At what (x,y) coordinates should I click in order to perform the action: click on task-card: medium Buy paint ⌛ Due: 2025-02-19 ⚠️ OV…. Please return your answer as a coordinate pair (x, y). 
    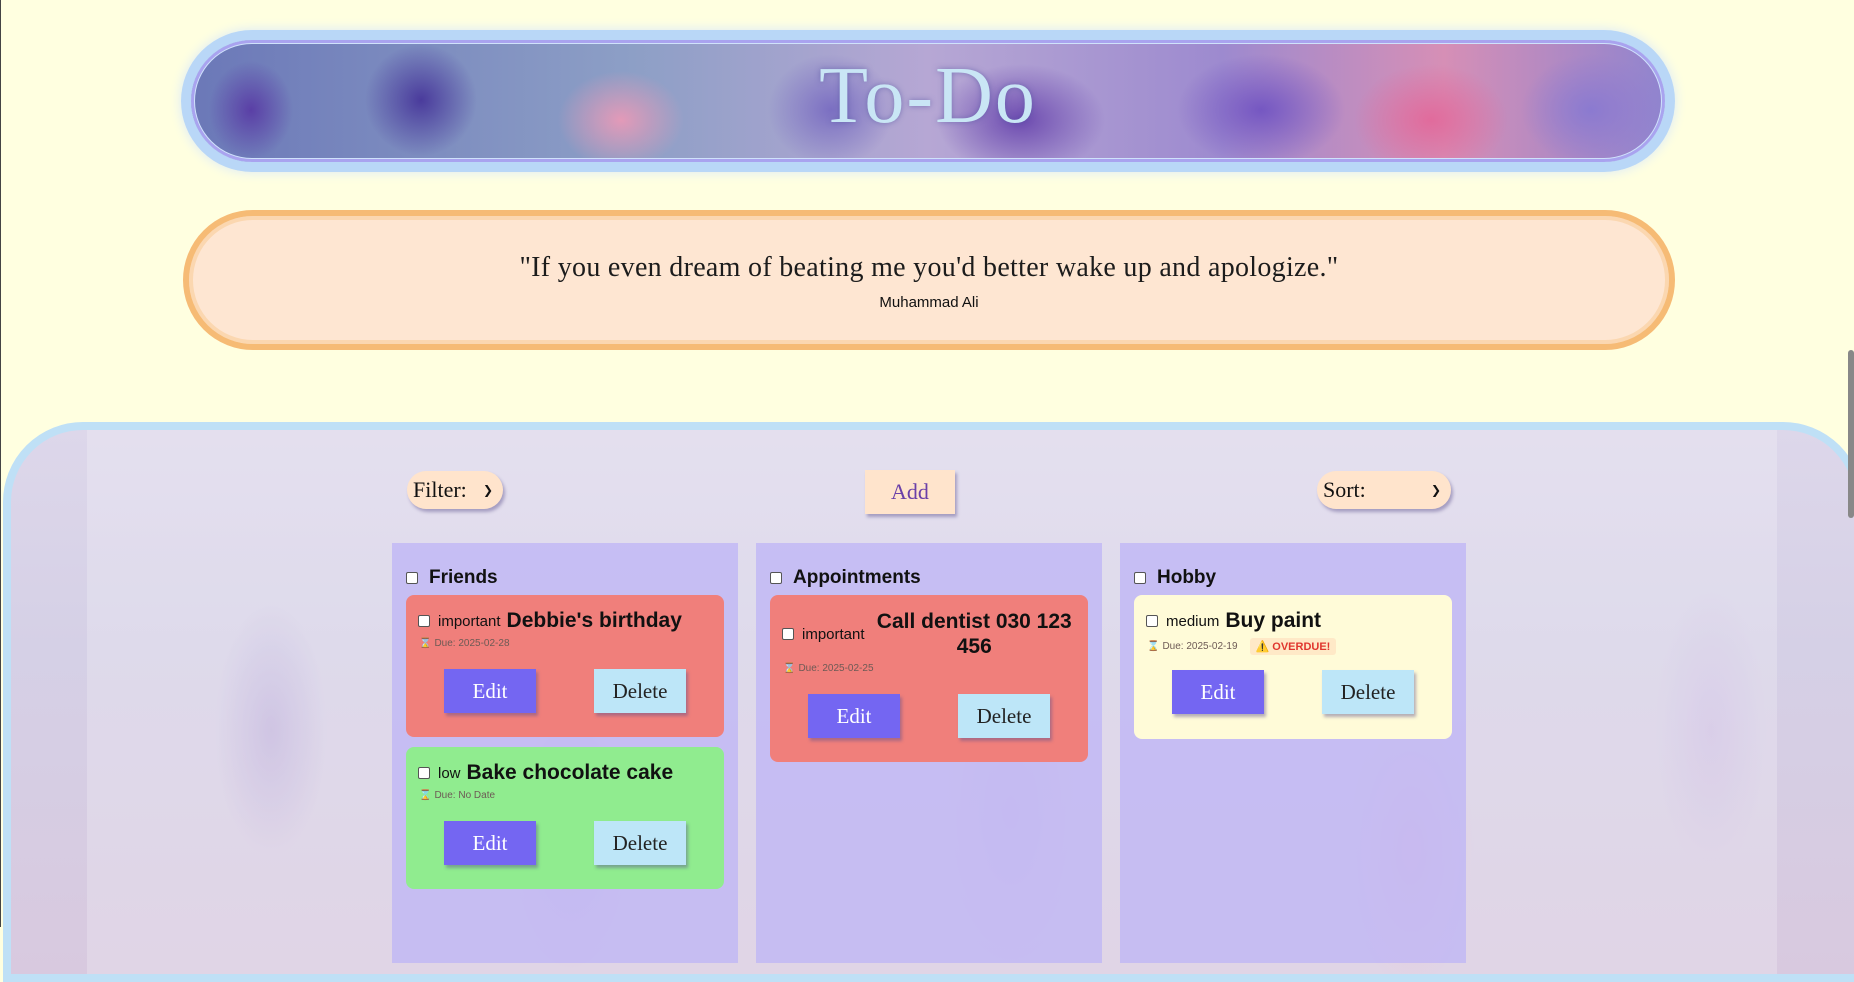
    Looking at the image, I should click on (1293, 667).